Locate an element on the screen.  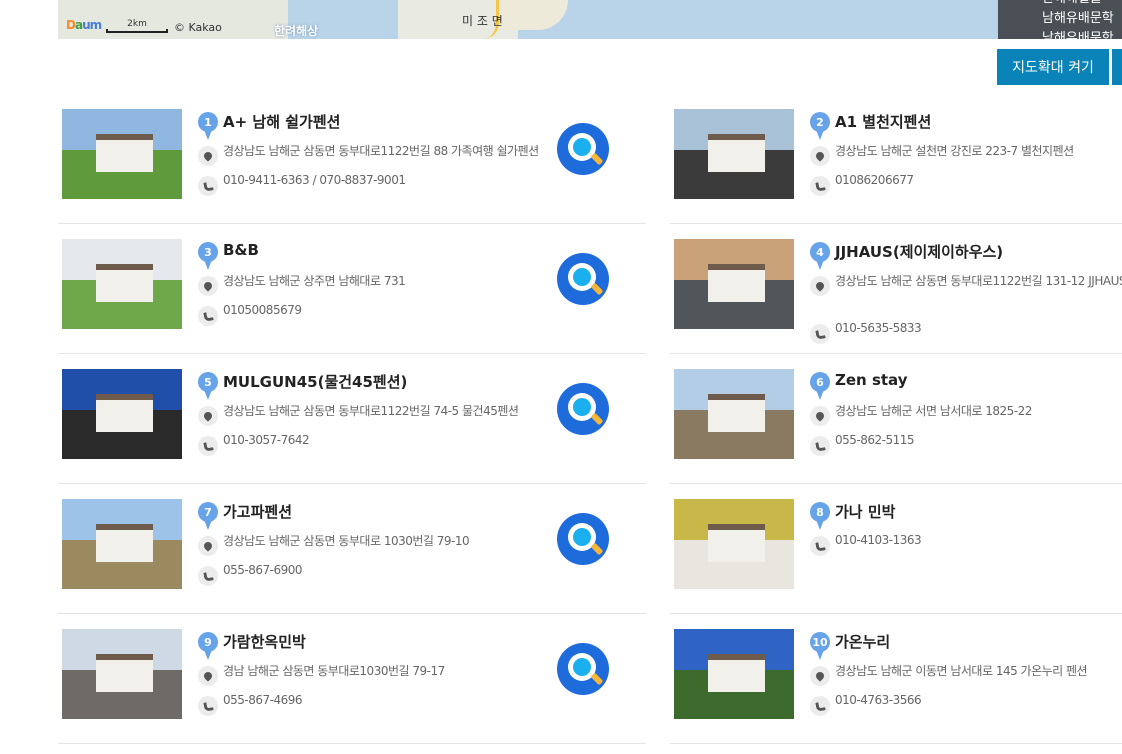
map-zoom-button: 지도확대 켜기 is located at coordinates (1053, 67).